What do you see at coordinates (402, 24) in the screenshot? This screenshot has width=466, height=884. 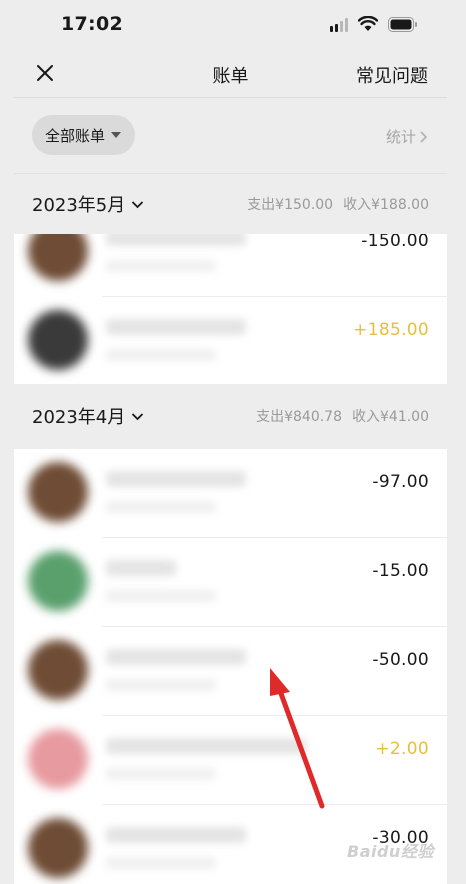 I see `battery-icon` at bounding box center [402, 24].